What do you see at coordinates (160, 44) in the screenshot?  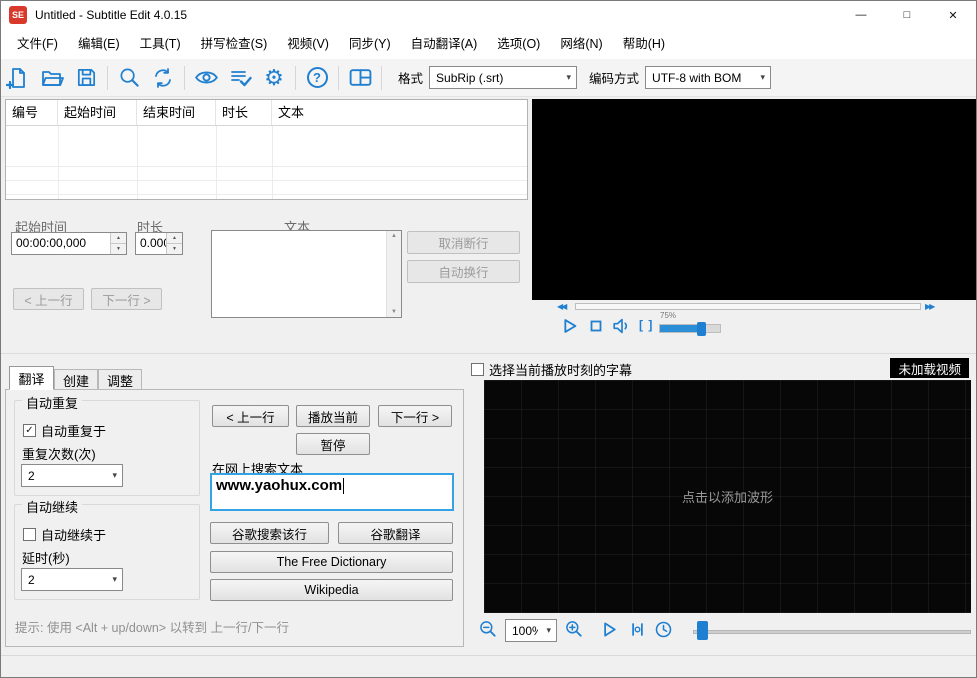 I see `menu-tools: 工具(T)` at bounding box center [160, 44].